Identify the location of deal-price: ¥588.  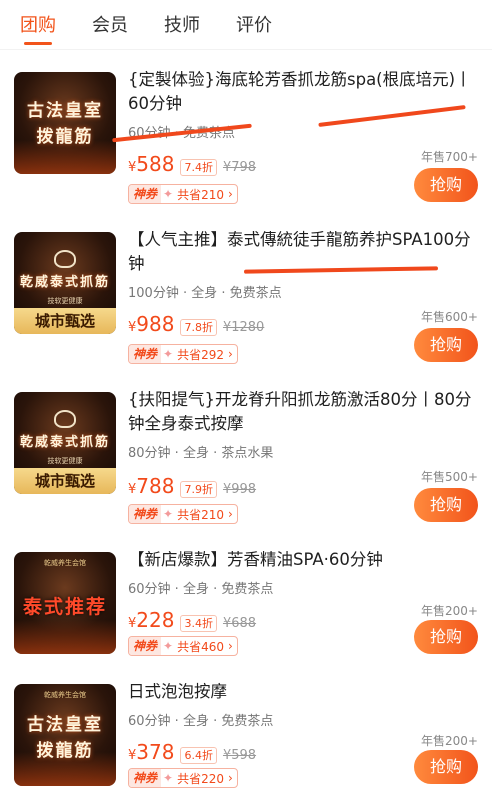
(151, 164).